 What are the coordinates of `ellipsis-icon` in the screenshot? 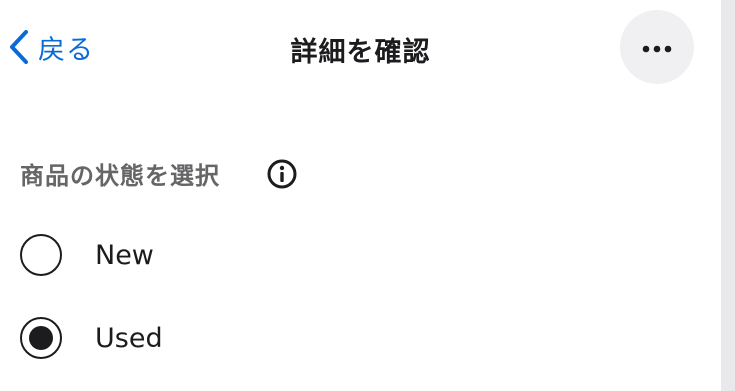 It's located at (657, 47).